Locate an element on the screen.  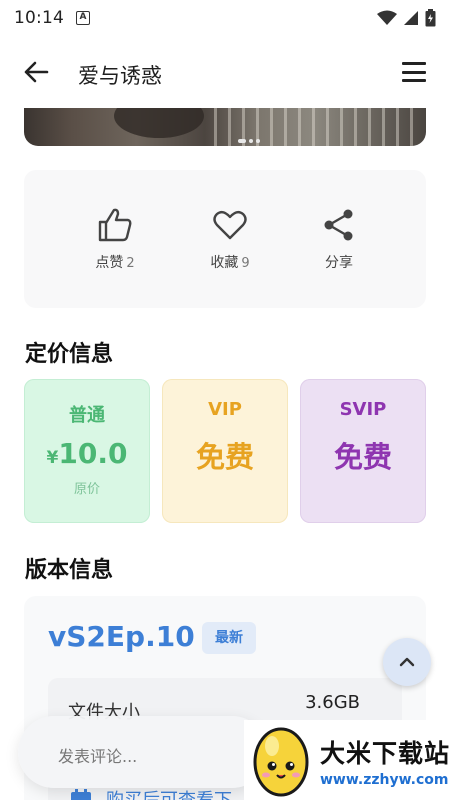
like-count: 2 is located at coordinates (130, 263).